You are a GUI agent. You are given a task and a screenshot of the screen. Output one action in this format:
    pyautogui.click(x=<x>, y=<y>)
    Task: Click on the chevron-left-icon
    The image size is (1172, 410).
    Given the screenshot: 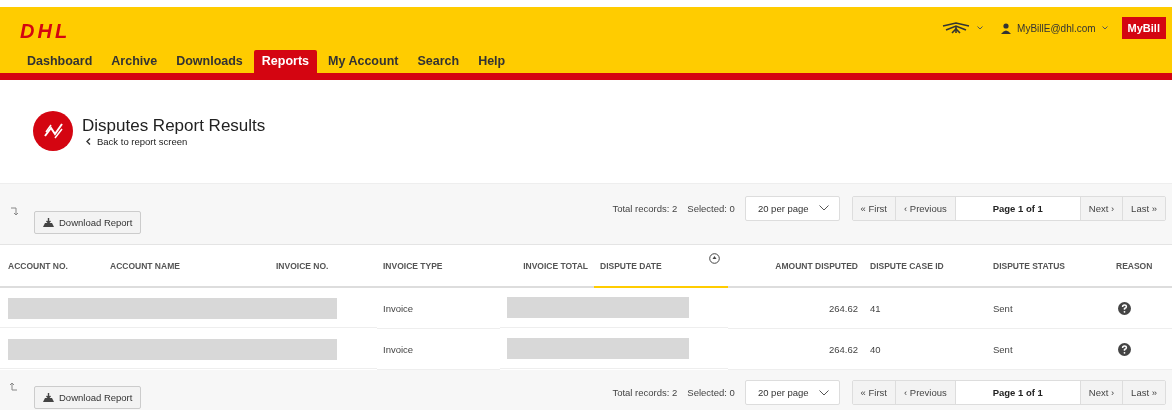 What is the action you would take?
    pyautogui.click(x=88, y=141)
    